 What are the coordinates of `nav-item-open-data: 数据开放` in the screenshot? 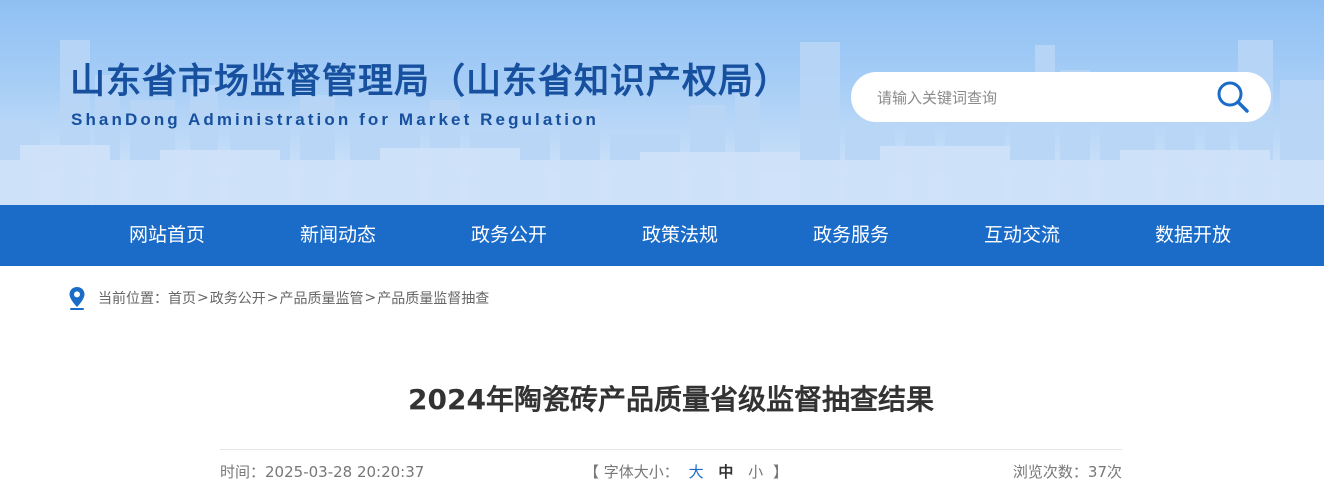 It's located at (1193, 235).